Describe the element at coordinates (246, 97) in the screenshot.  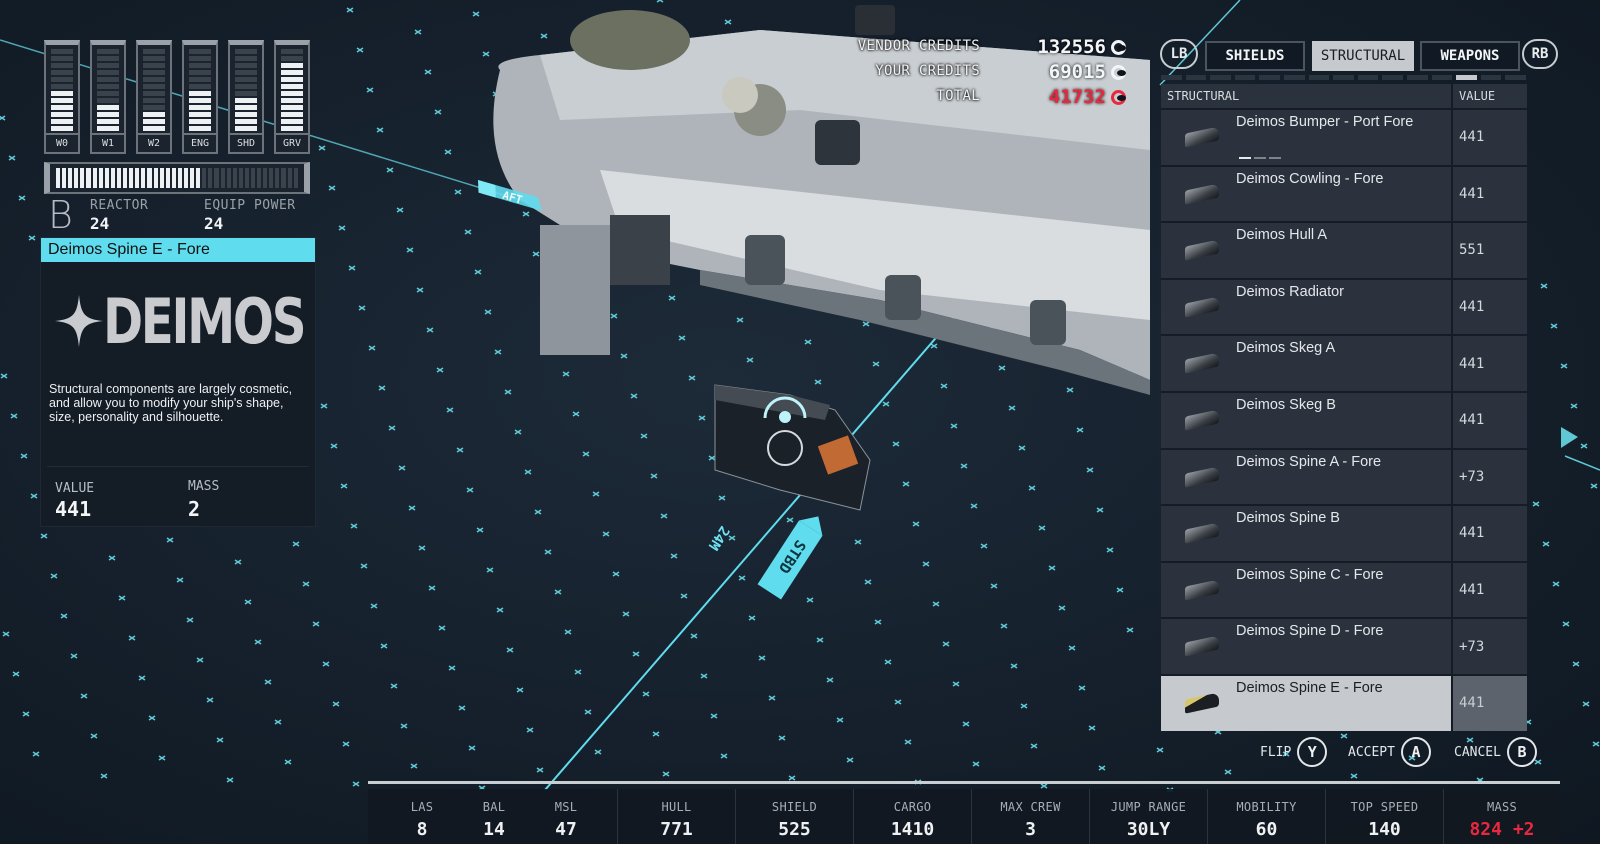
I see `power-bar-shd: SHD` at that location.